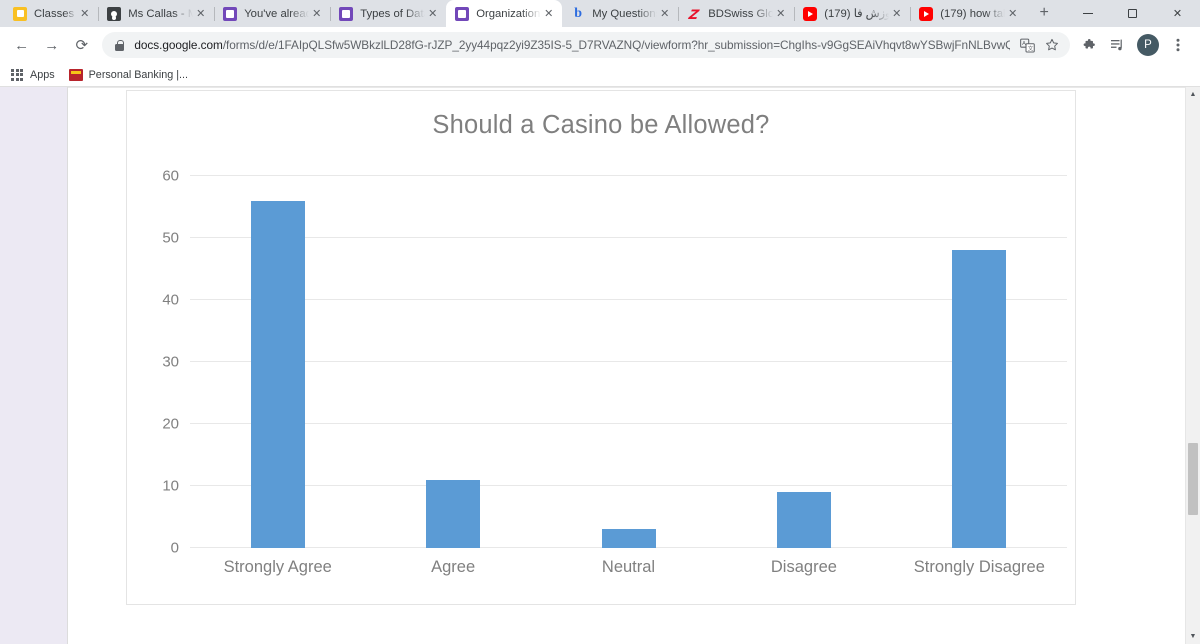  I want to click on browser-toolbar-actions: P, so click(1134, 45).